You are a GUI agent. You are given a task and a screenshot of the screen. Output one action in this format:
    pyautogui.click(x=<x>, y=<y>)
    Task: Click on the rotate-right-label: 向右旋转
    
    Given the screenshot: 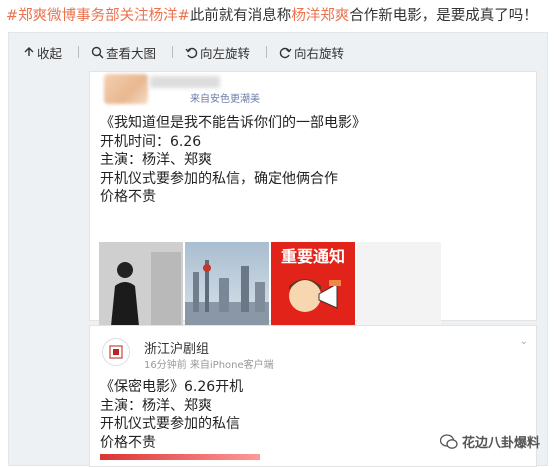 What is the action you would take?
    pyautogui.click(x=319, y=53)
    